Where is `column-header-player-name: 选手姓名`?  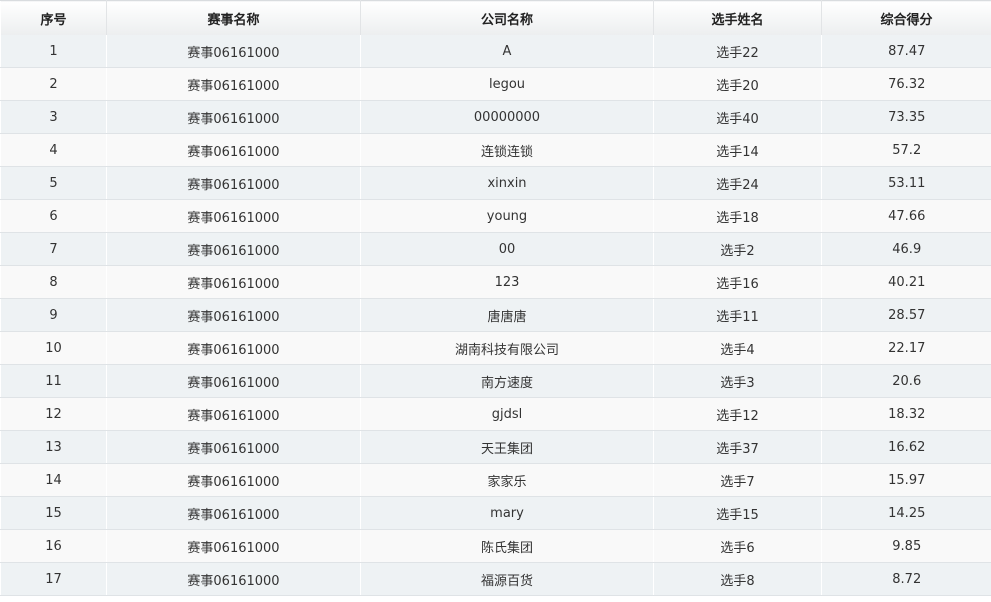
column-header-player-name: 选手姓名 is located at coordinates (737, 17).